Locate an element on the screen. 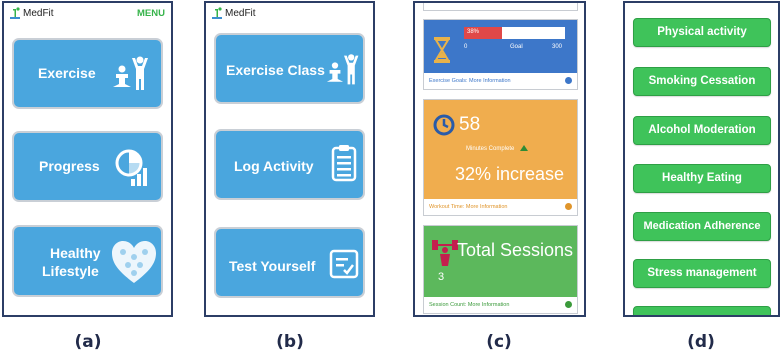 The image size is (782, 362). caption-a: (a) is located at coordinates (88, 342).